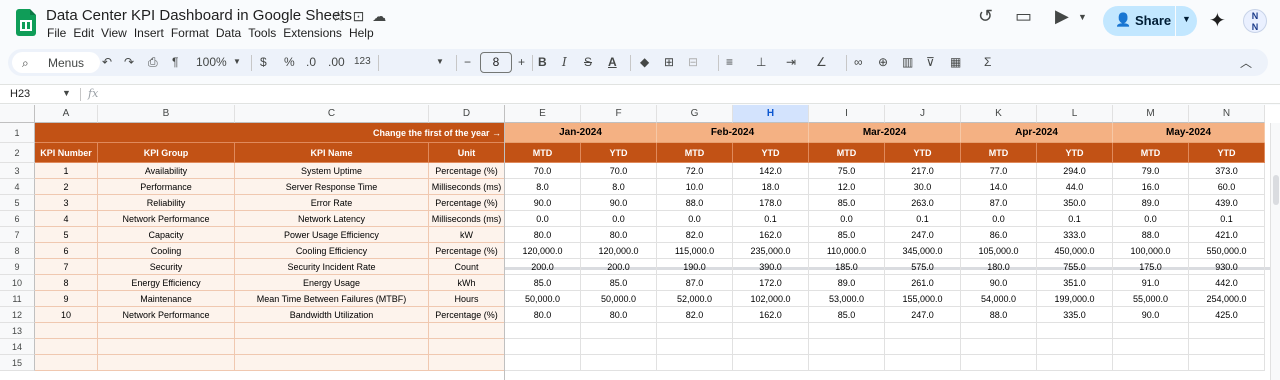 The image size is (1280, 380). What do you see at coordinates (17, 363) in the screenshot?
I see `row-header-15: 15` at bounding box center [17, 363].